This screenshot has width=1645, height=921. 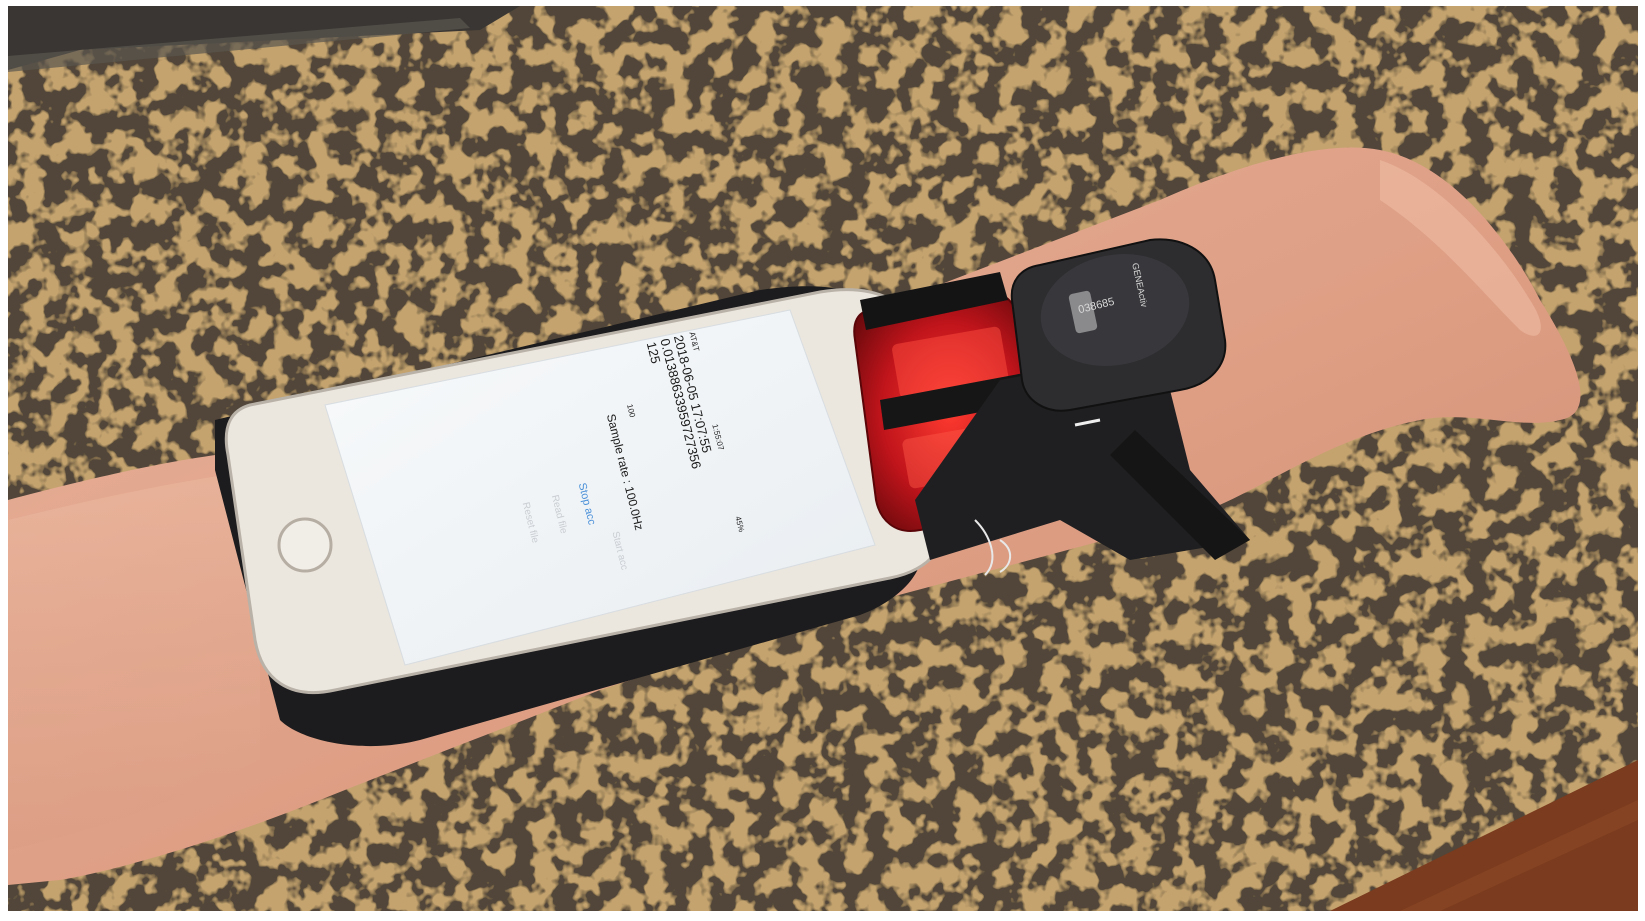 What do you see at coordinates (1118, 325) in the screenshot?
I see `wrist-accelerometer-watch` at bounding box center [1118, 325].